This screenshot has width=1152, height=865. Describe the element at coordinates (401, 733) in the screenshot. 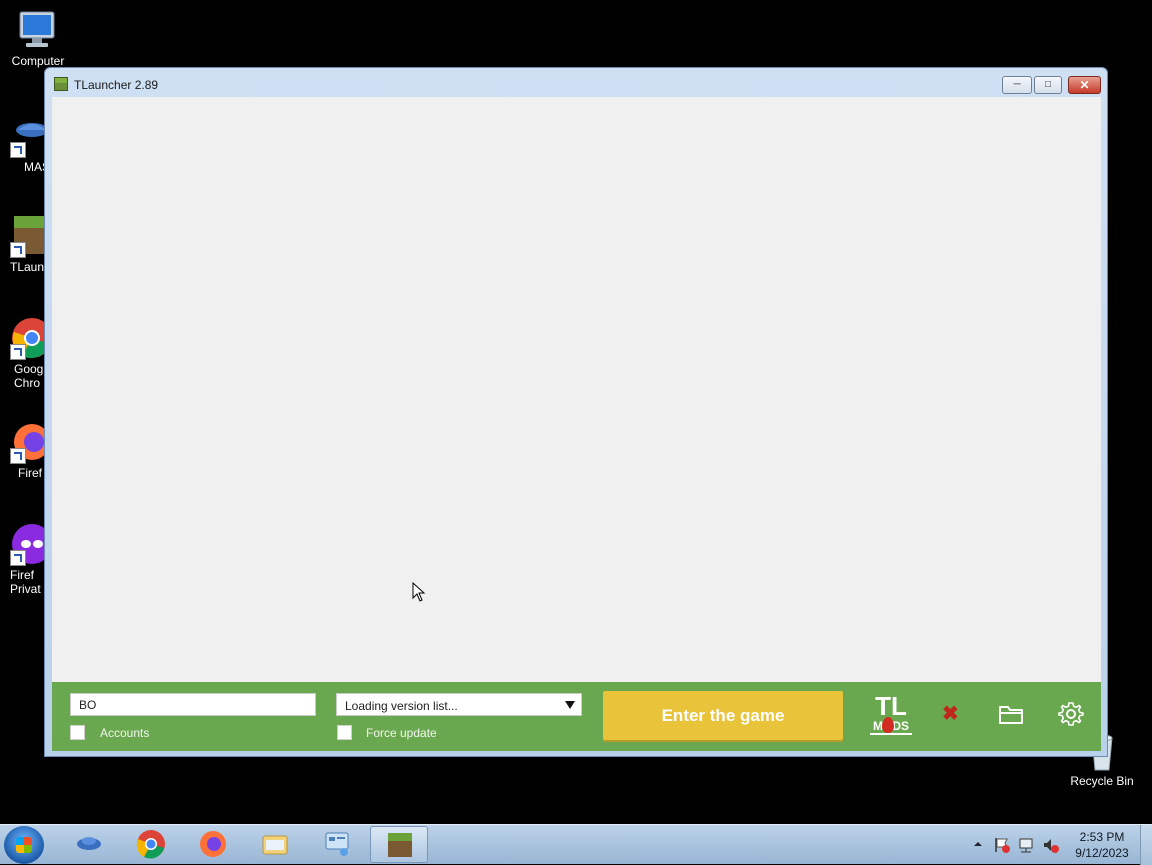

I see `force-update-label: Force update` at that location.